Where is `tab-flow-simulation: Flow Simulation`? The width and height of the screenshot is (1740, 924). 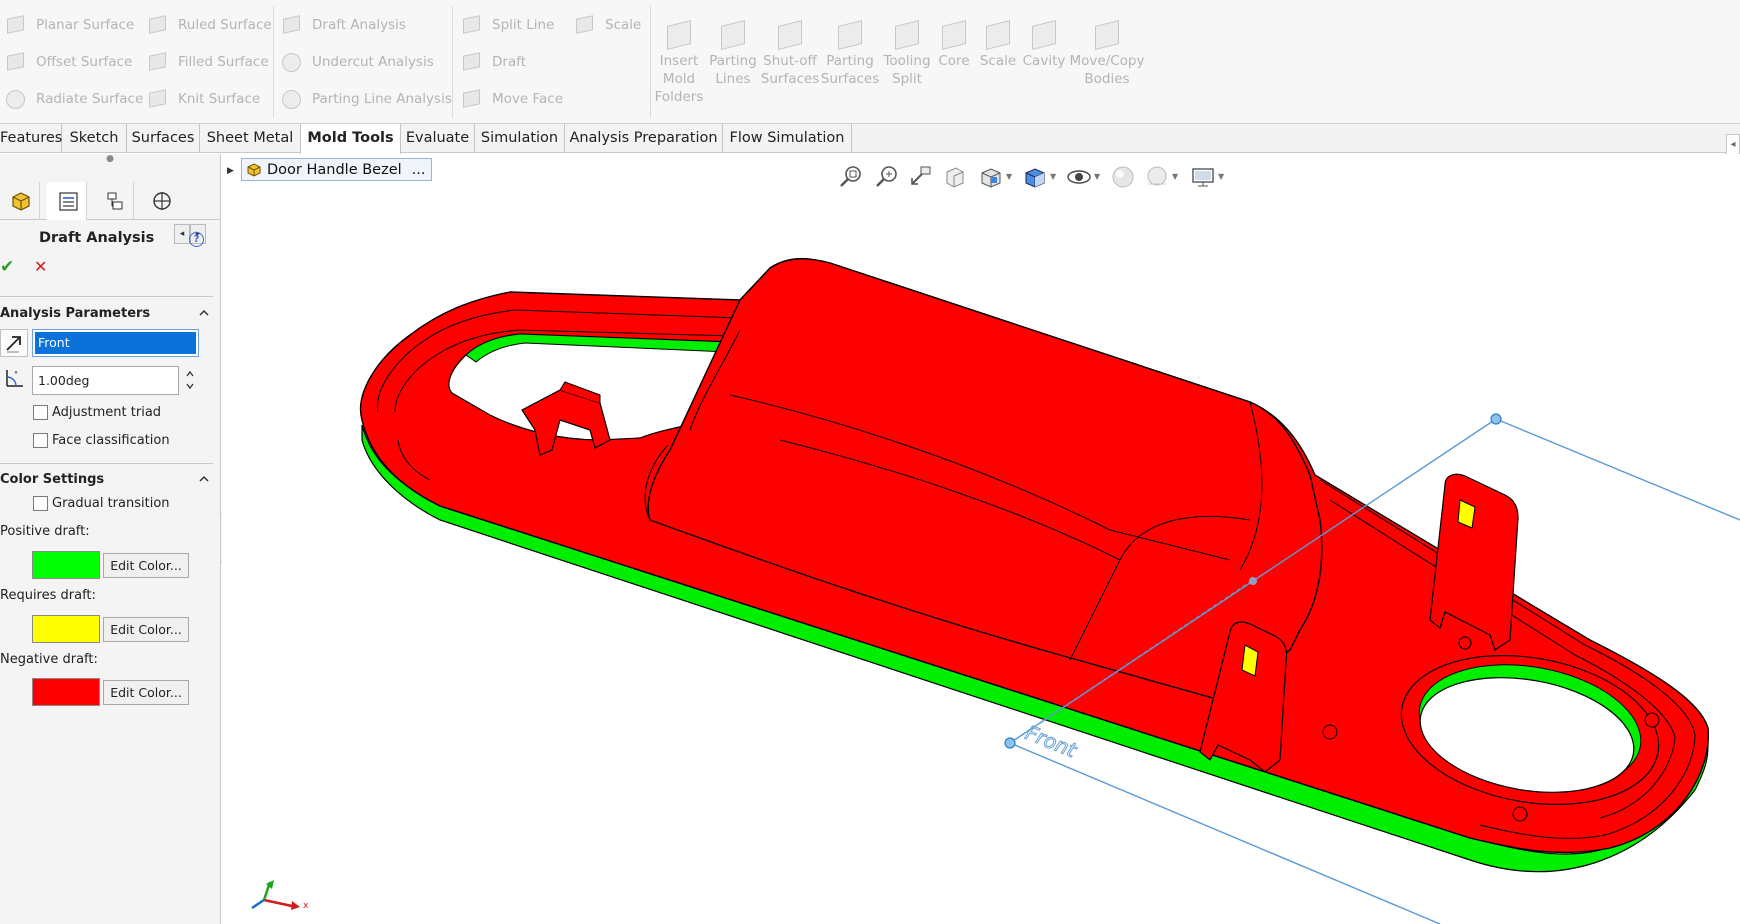
tab-flow-simulation: Flow Simulation is located at coordinates (787, 138).